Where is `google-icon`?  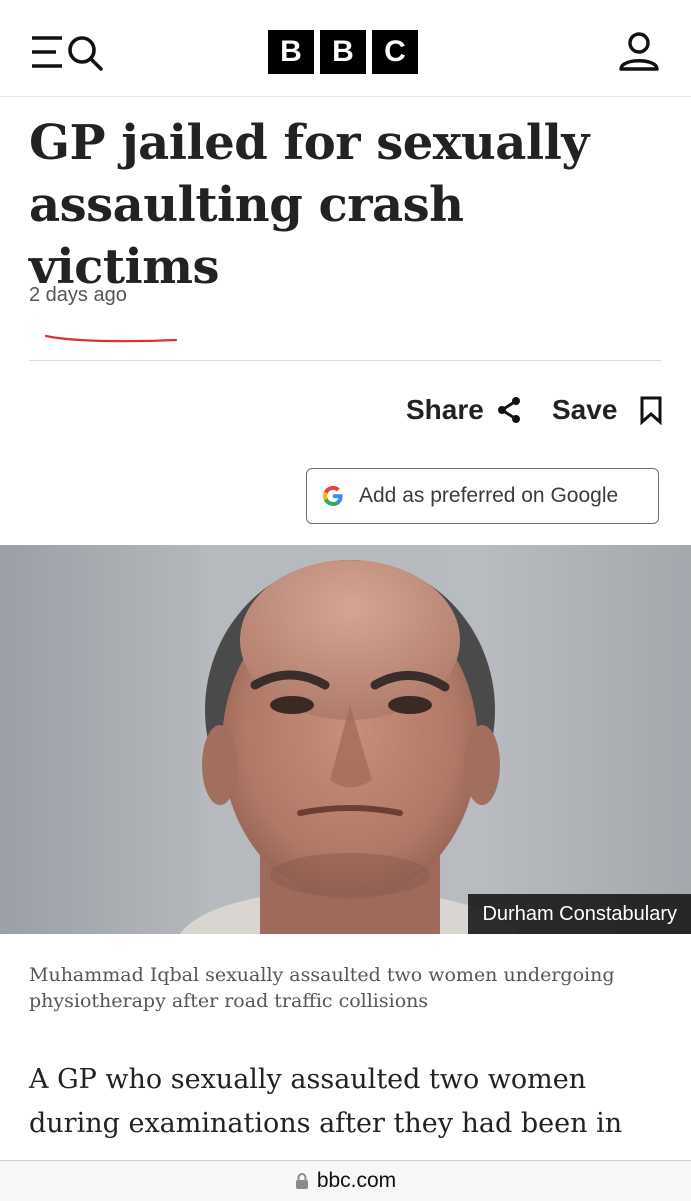
google-icon is located at coordinates (333, 496).